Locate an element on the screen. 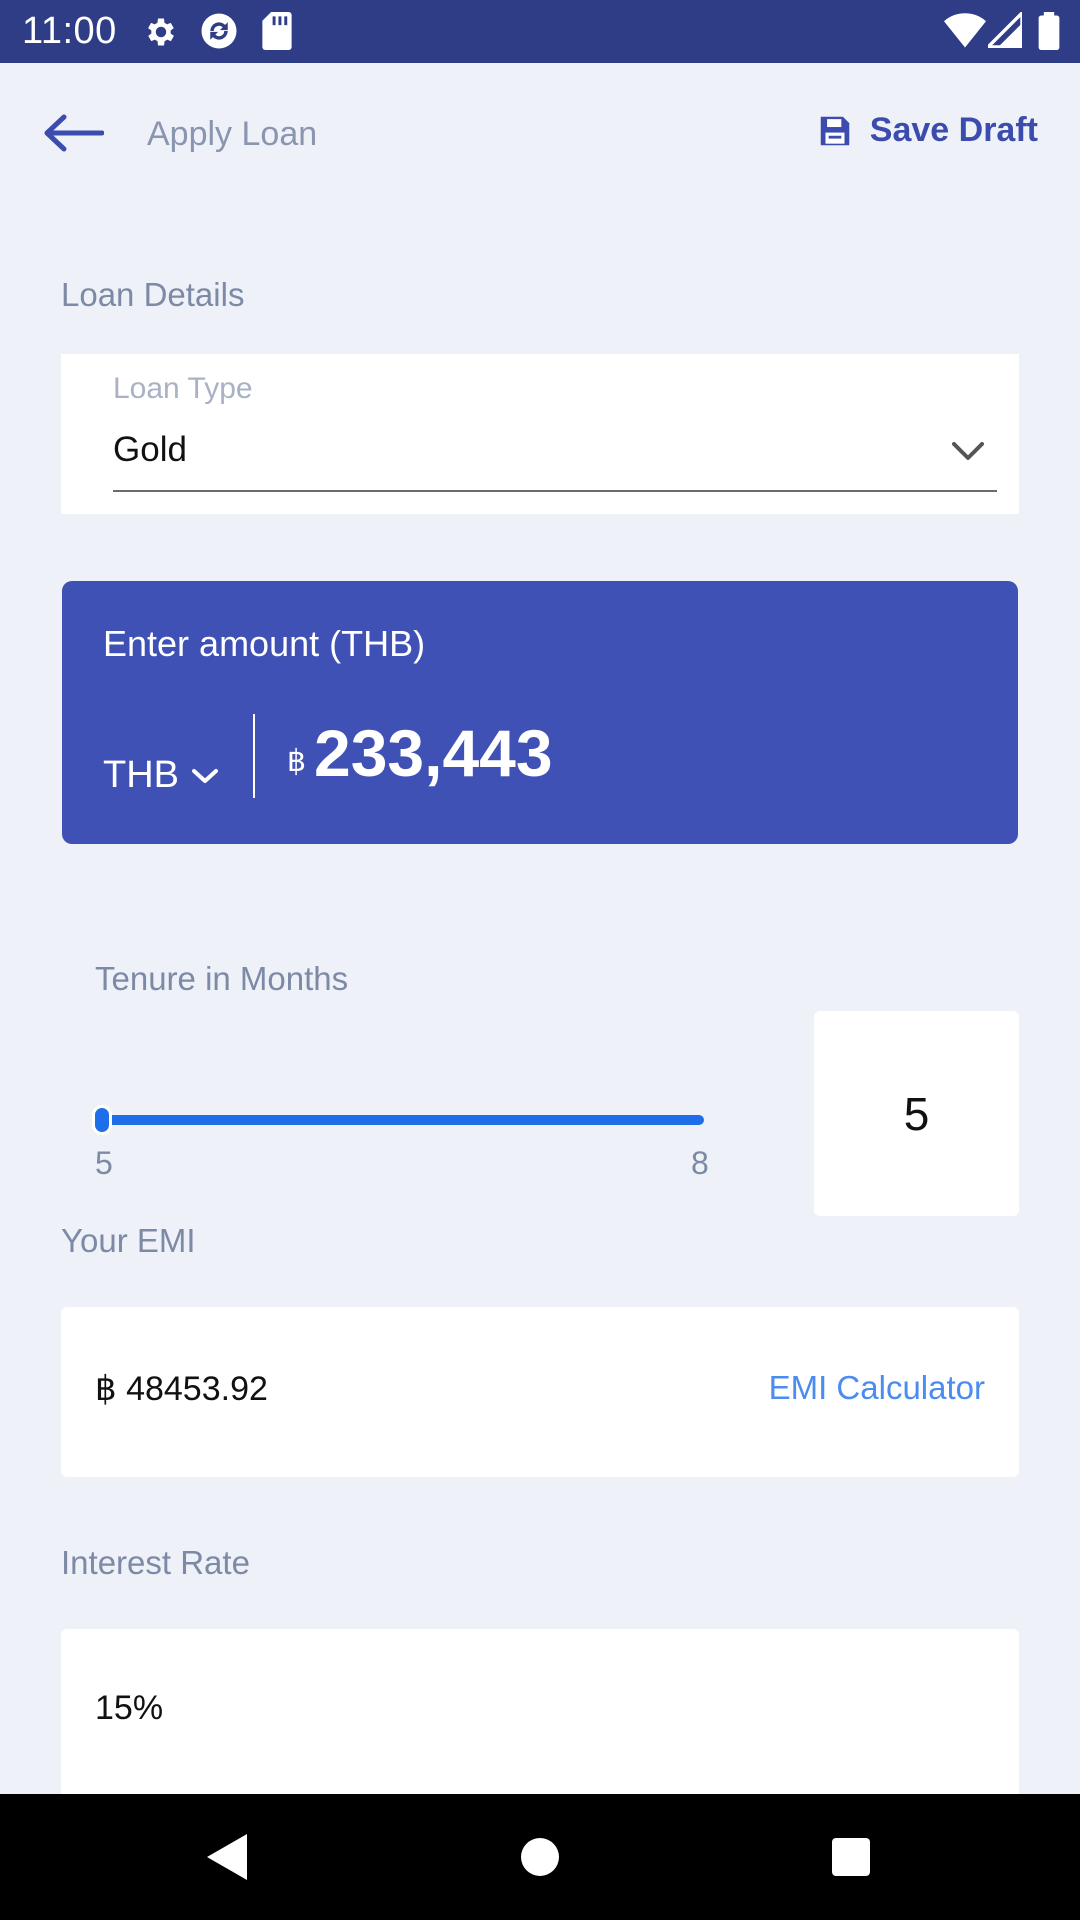 The width and height of the screenshot is (1080, 1920). loan-details-label: Loan Details is located at coordinates (153, 294).